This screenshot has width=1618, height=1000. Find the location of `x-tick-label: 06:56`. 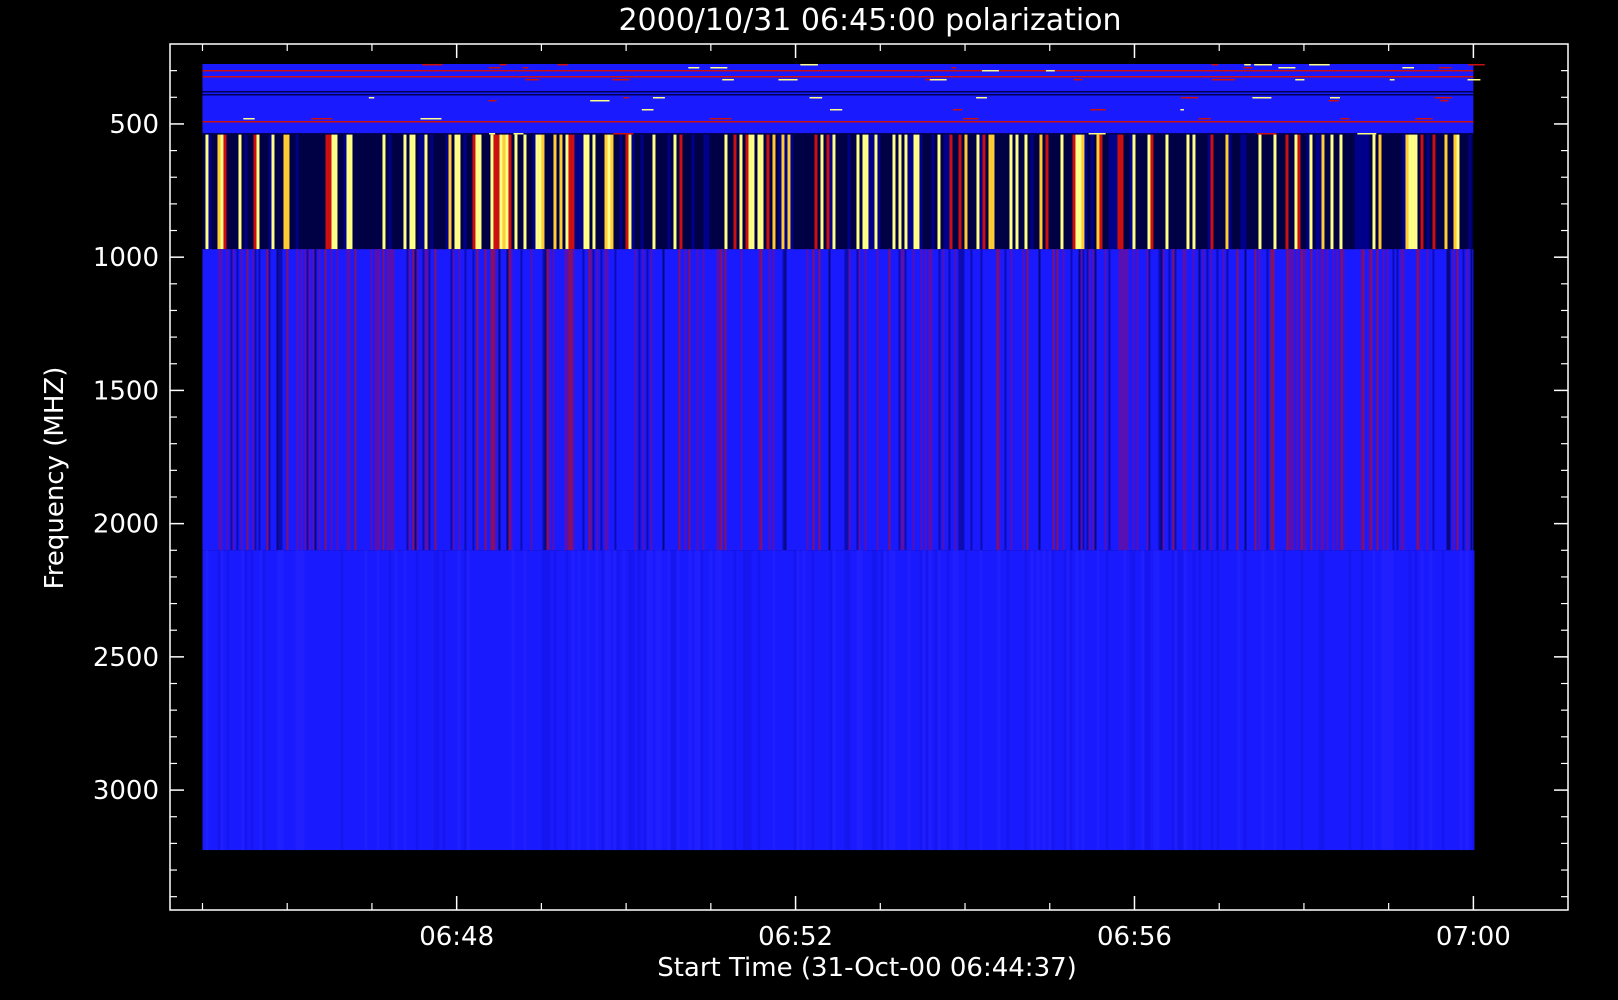

x-tick-label: 06:56 is located at coordinates (1134, 937).